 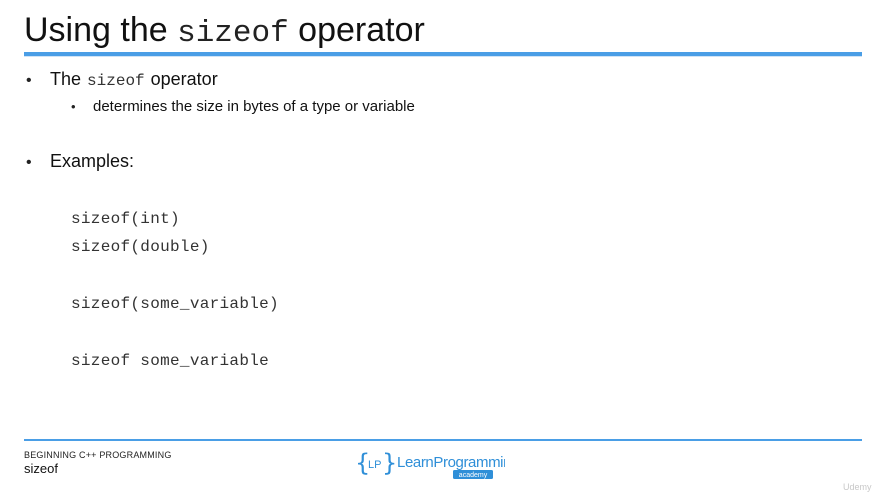 I want to click on logo-mark: LP, so click(x=374, y=465).